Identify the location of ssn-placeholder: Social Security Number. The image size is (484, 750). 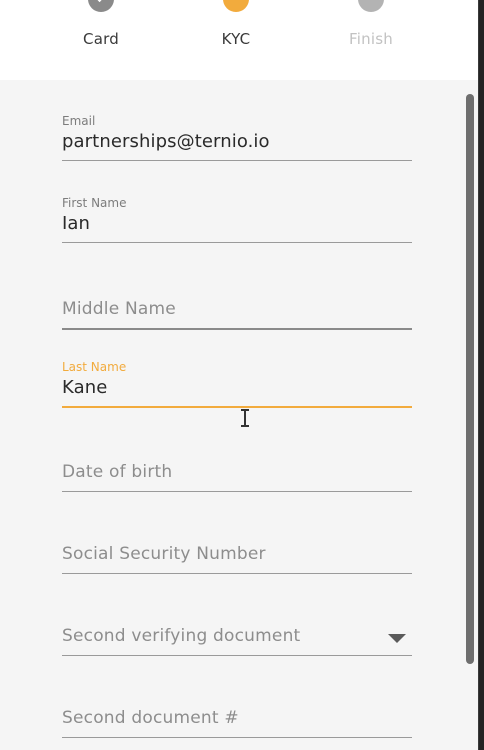
(164, 554).